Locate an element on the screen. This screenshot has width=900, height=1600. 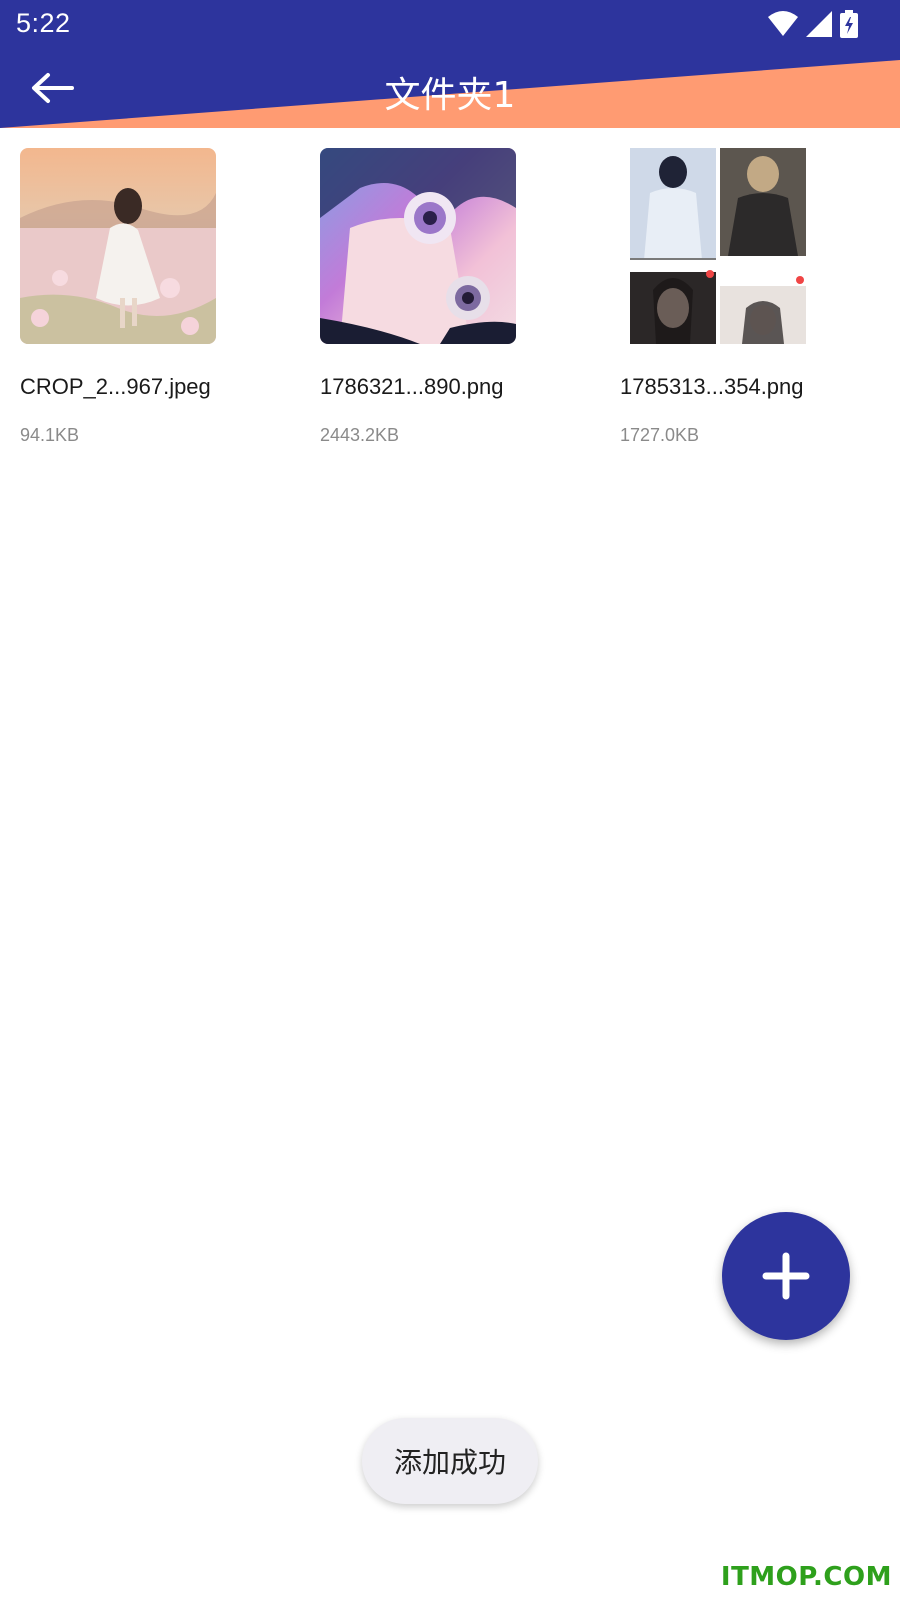
file-item: CROP_2...967.jpeg 94.1KB is located at coordinates (150, 303).